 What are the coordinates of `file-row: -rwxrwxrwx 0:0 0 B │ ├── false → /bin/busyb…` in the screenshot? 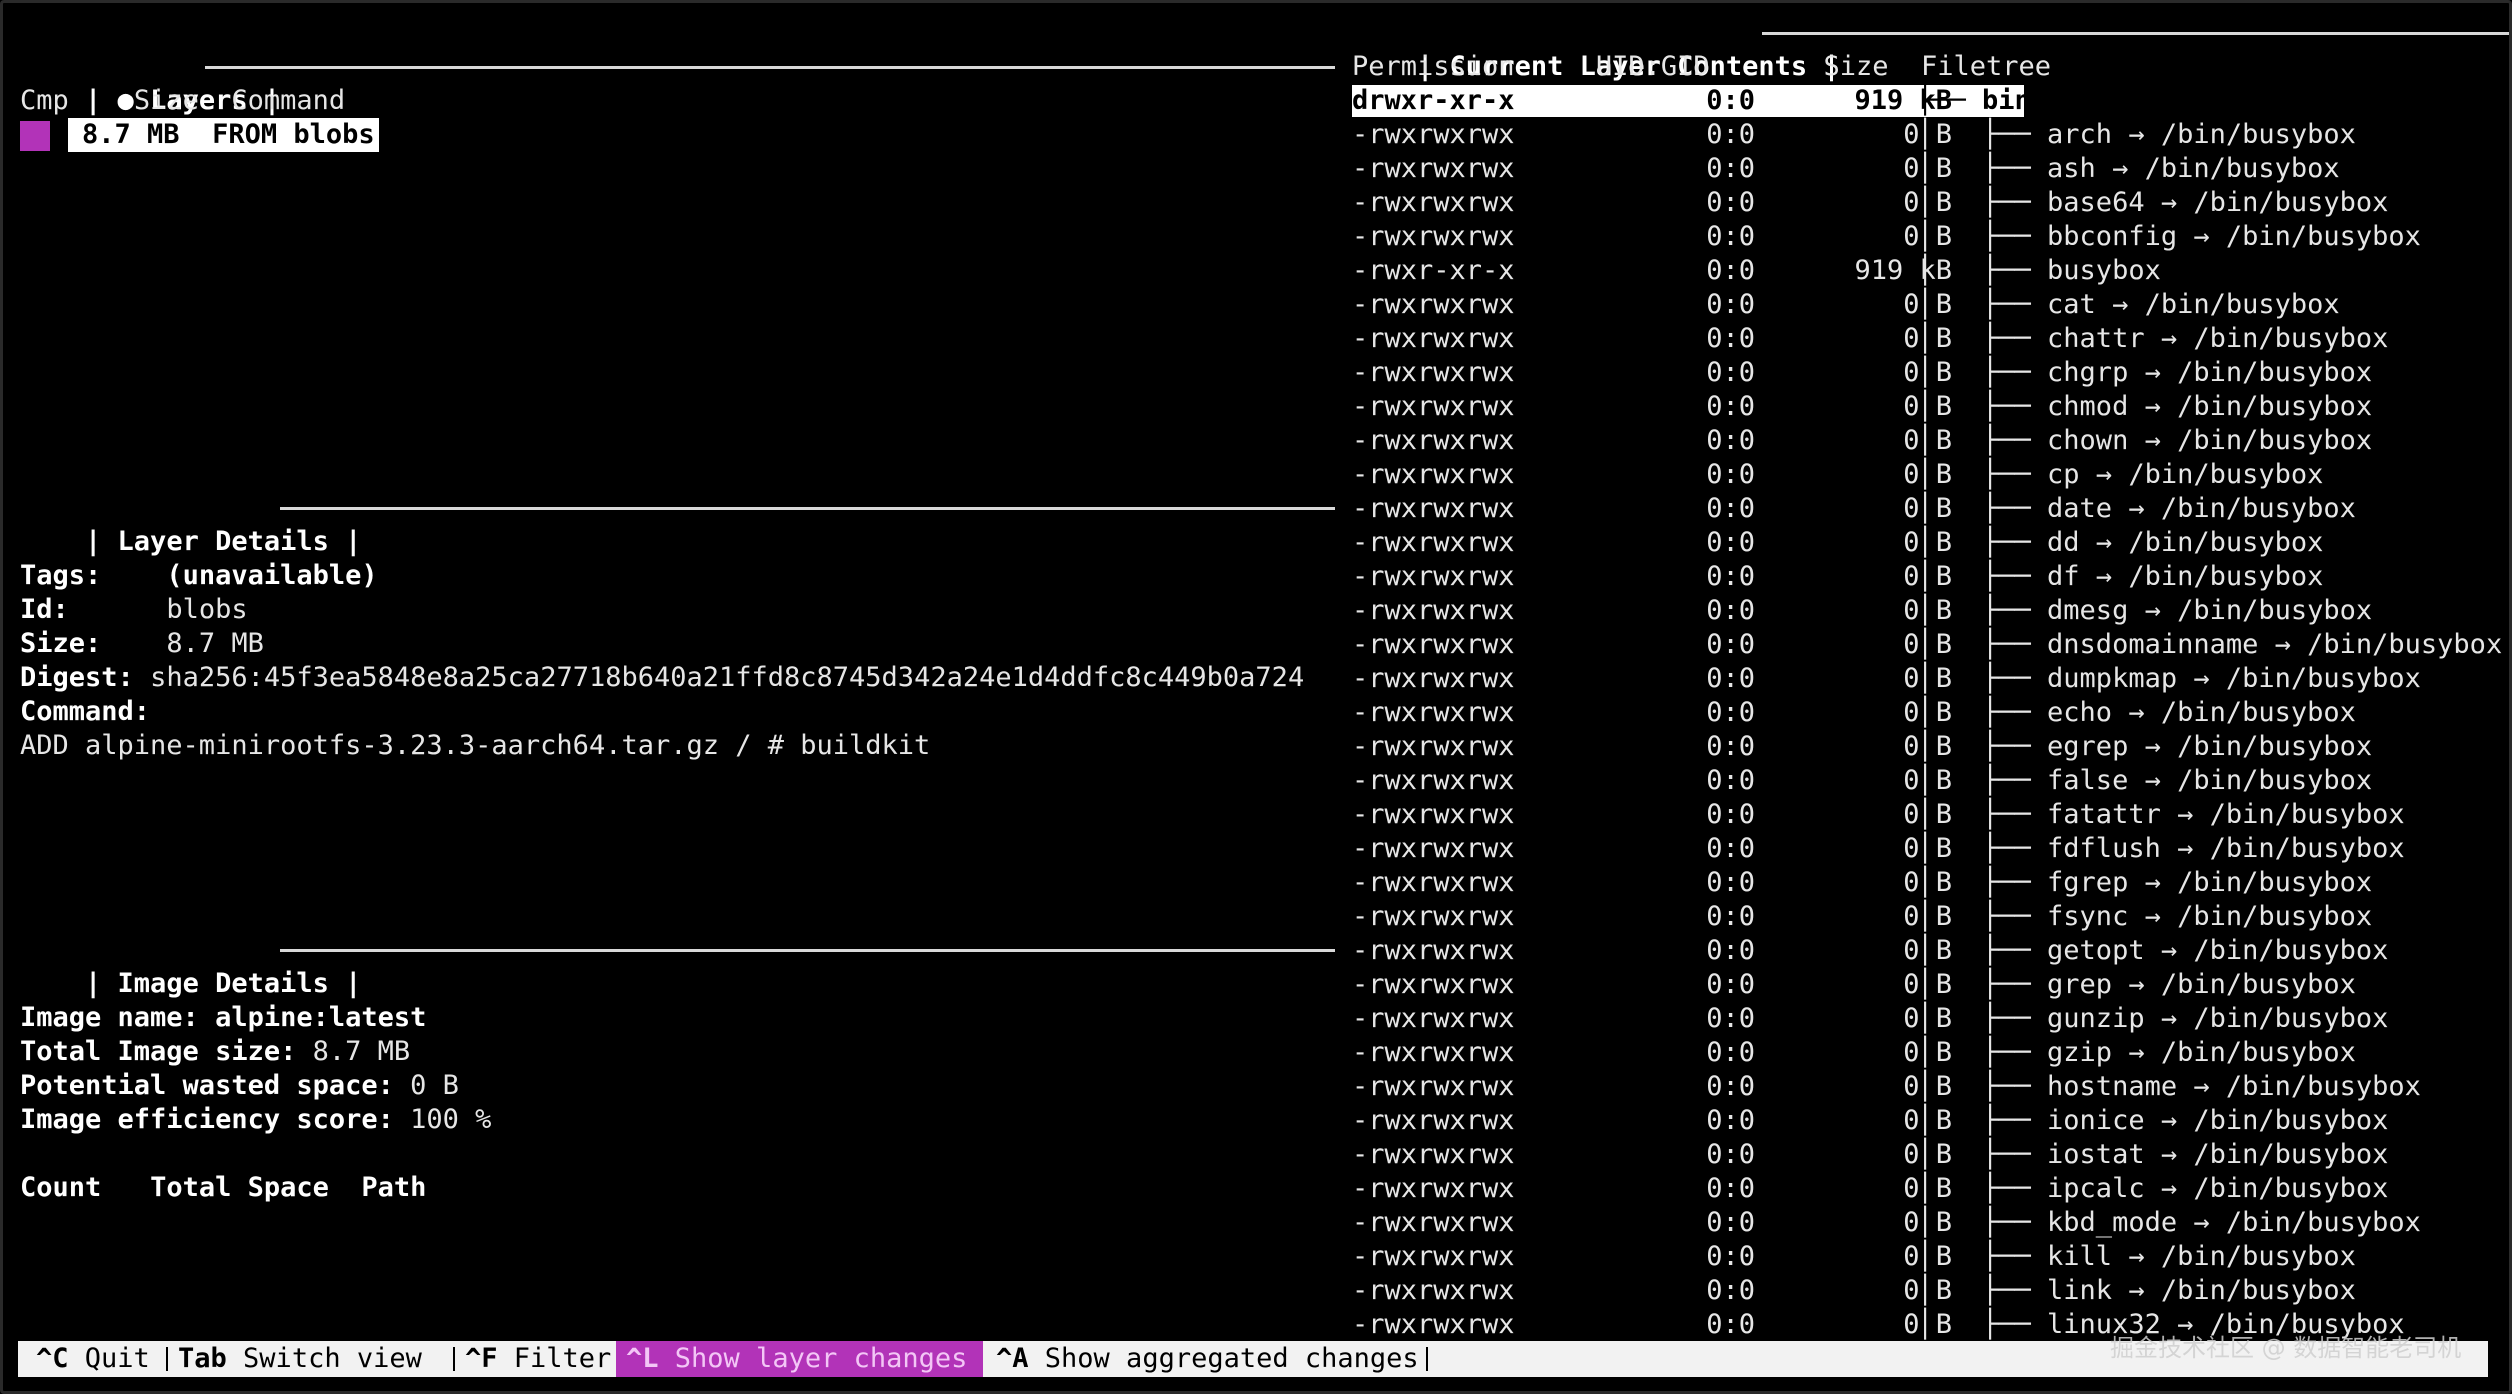 It's located at (1932, 781).